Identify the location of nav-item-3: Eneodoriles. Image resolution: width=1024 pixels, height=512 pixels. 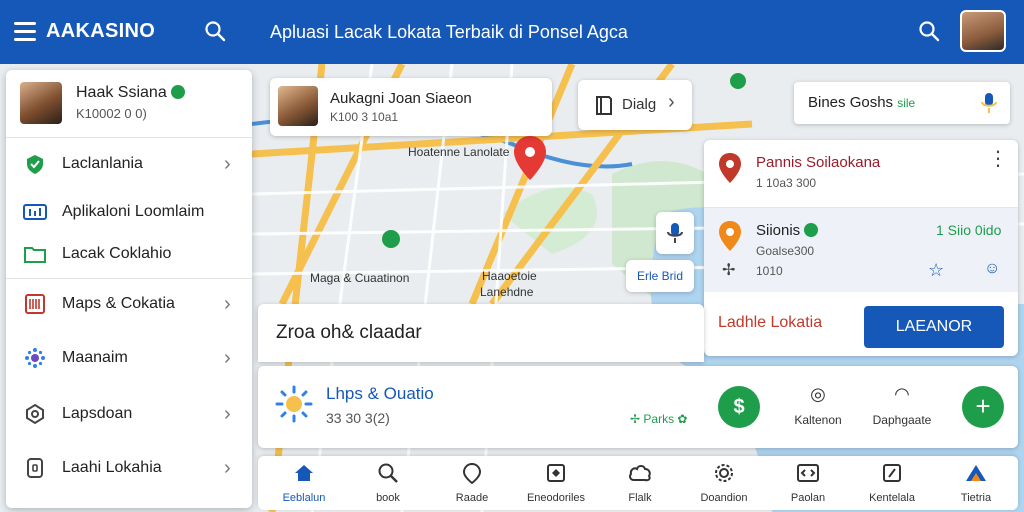
(556, 485).